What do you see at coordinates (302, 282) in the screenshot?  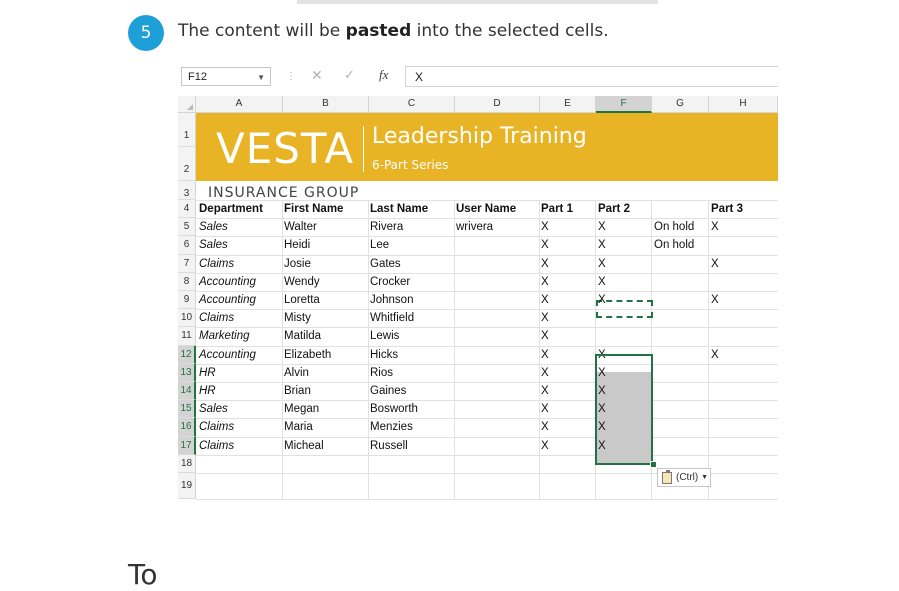 I see `table-cell: Wendy` at bounding box center [302, 282].